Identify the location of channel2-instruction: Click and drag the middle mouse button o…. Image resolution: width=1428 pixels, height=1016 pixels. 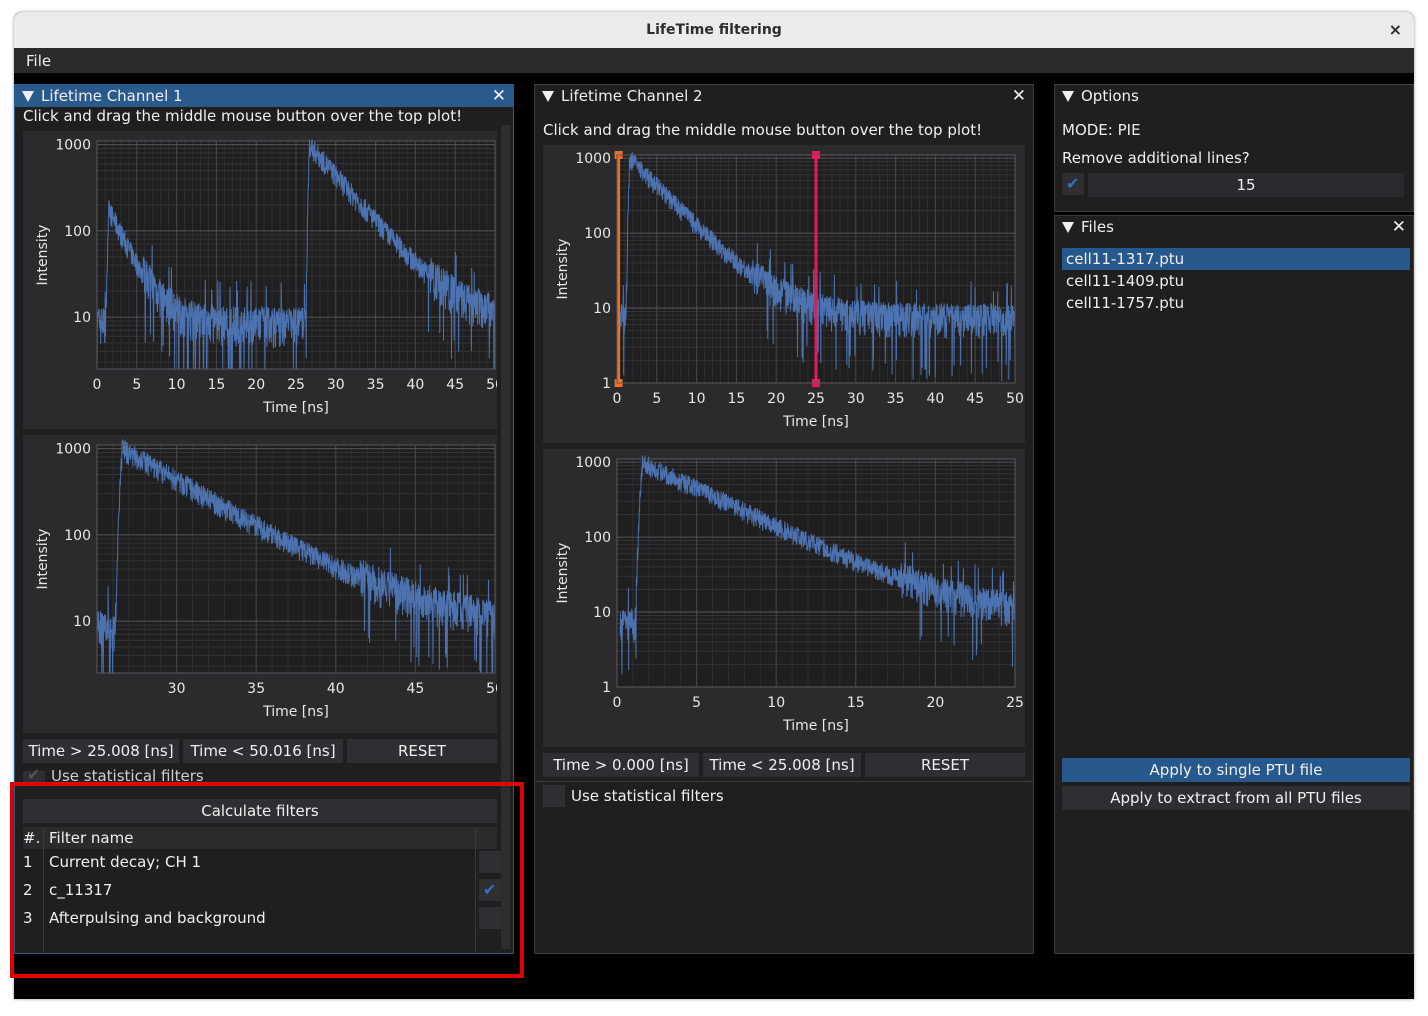
(763, 130).